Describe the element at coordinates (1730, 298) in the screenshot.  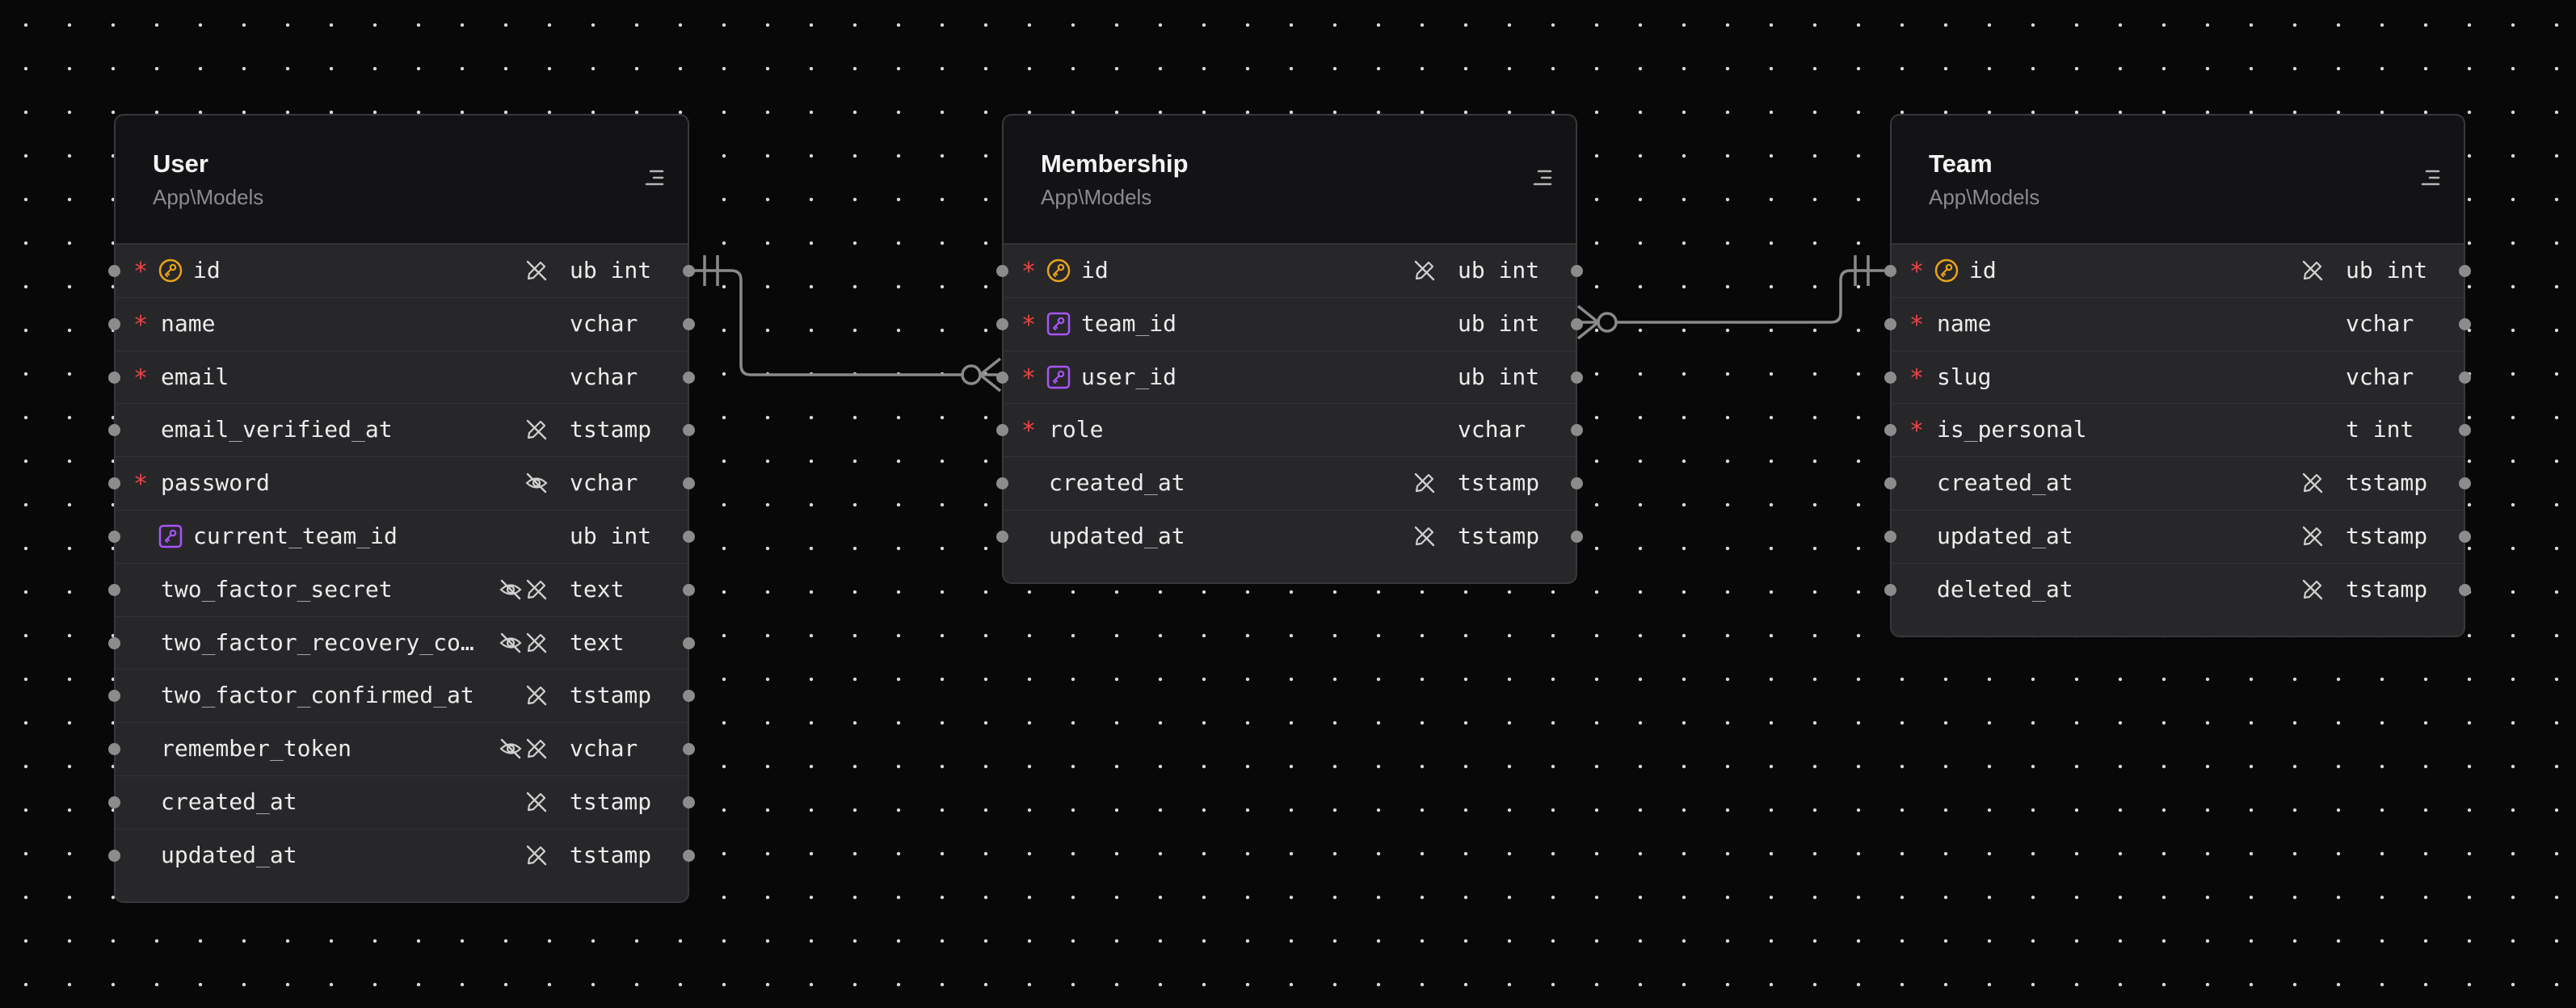
I see `edge-team-membership` at that location.